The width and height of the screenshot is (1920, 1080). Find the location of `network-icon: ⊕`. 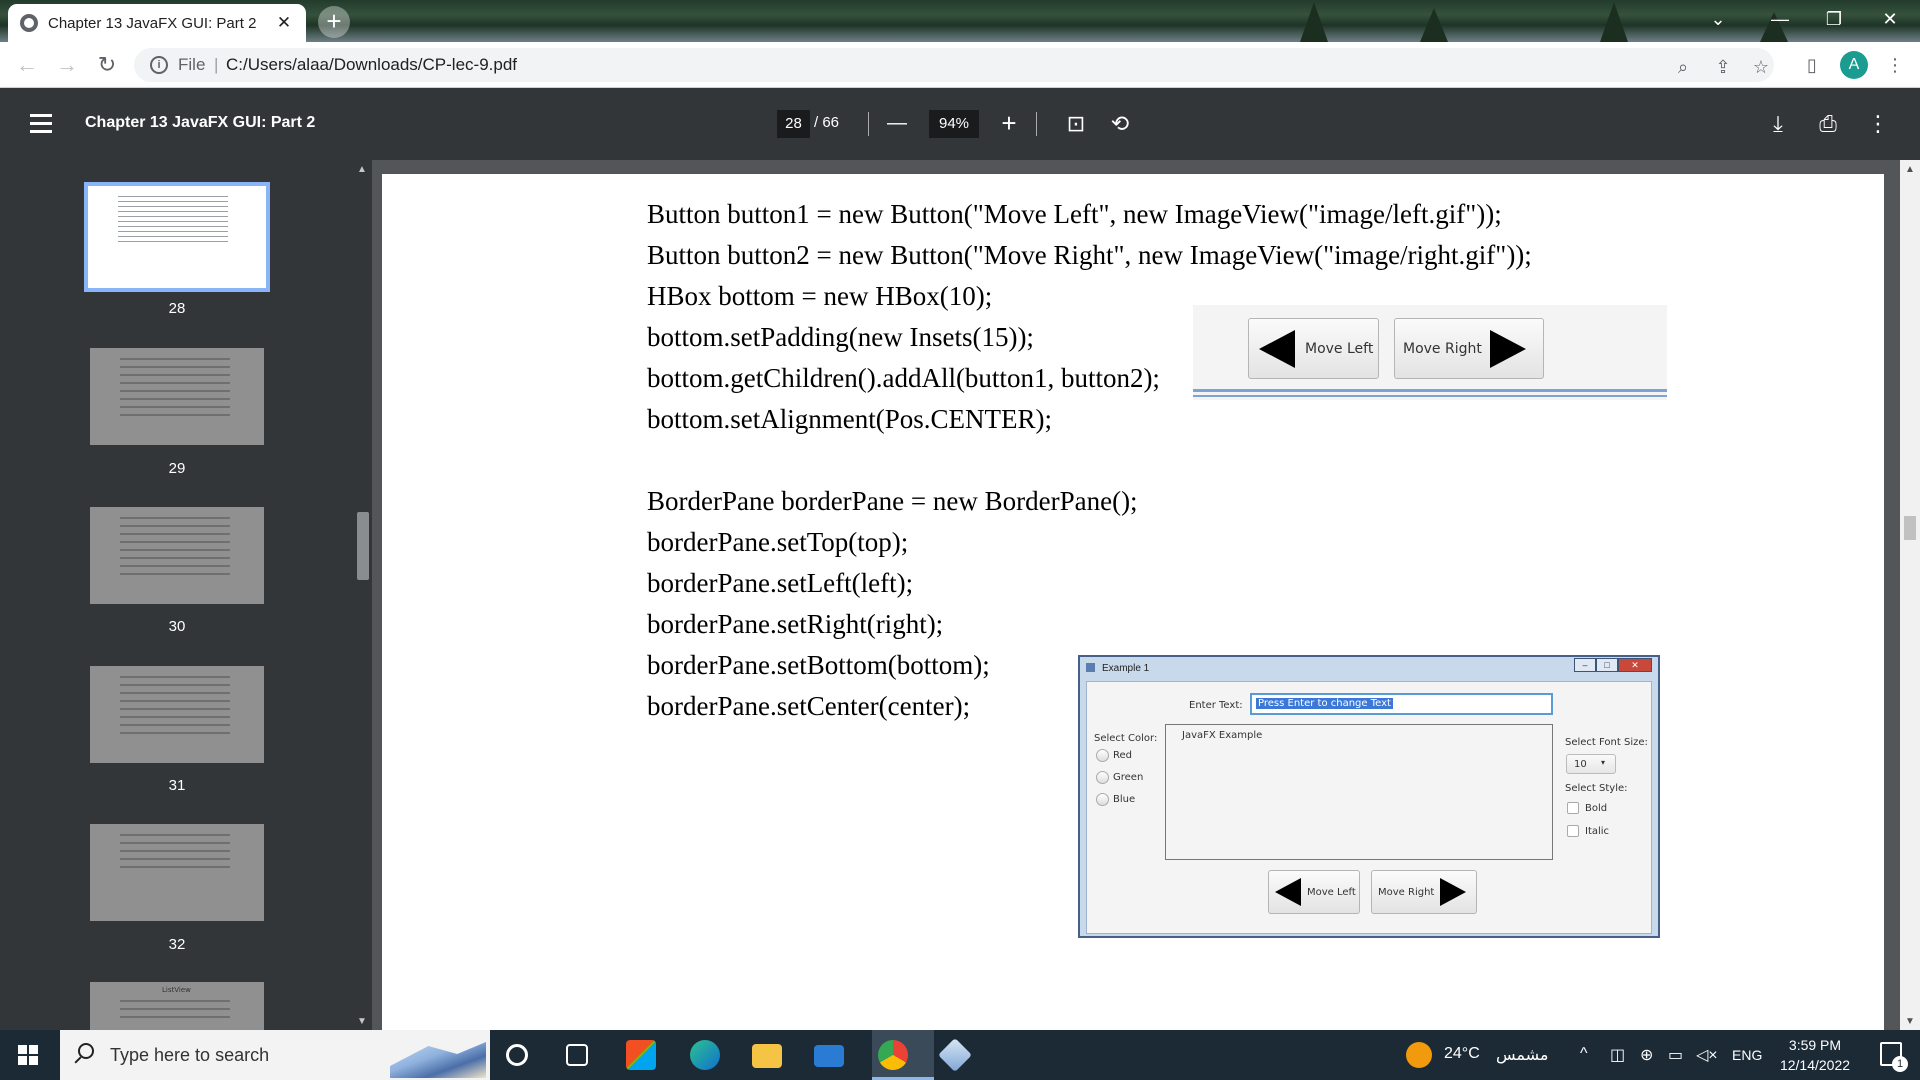

network-icon: ⊕ is located at coordinates (1646, 1055).